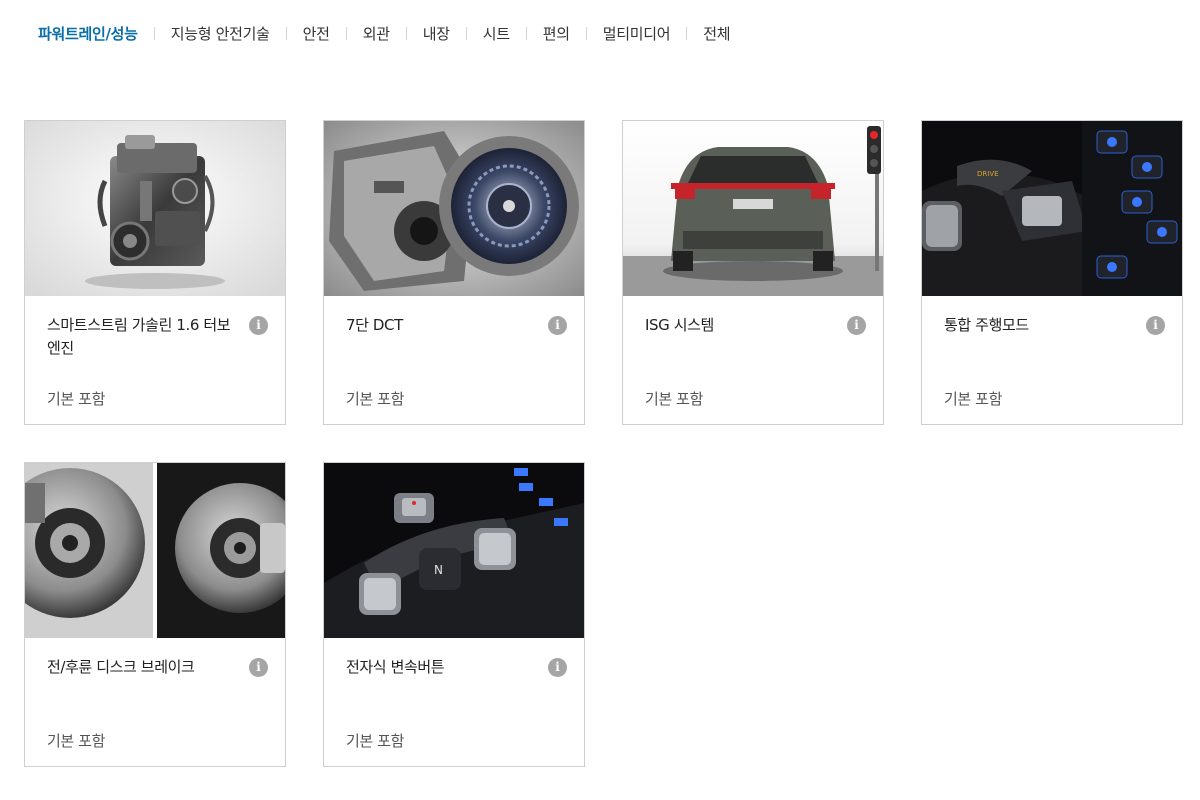 The width and height of the screenshot is (1200, 800). I want to click on feature-card-drive-mode: DRIVE 통합 주행모드 i 기본 포함, so click(1052, 272).